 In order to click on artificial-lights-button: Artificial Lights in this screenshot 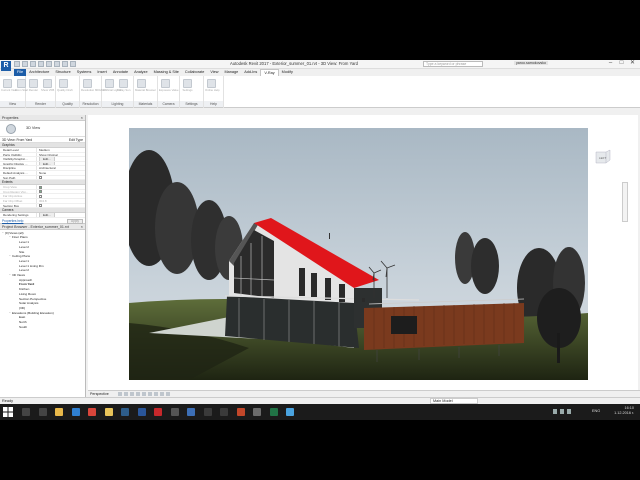, I will do `click(112, 85)`.